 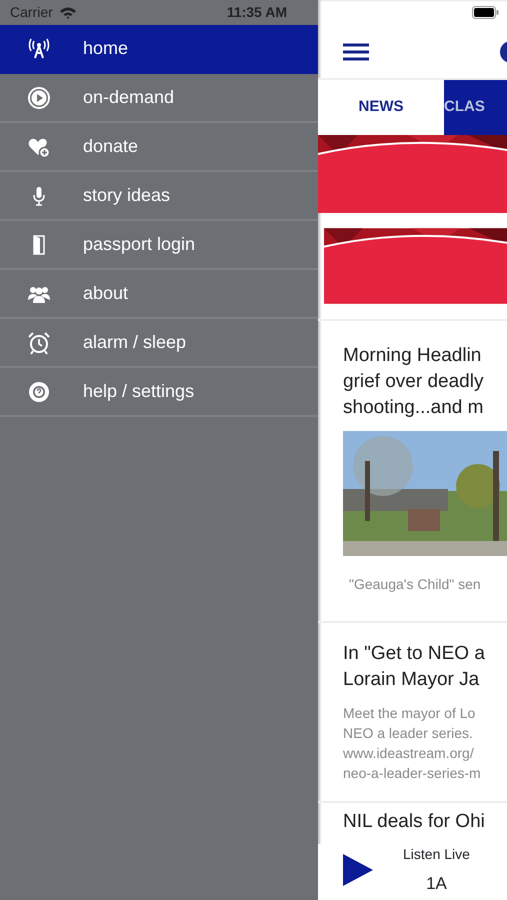 What do you see at coordinates (425, 408) in the screenshot?
I see `article-title-line: shooting...and m` at bounding box center [425, 408].